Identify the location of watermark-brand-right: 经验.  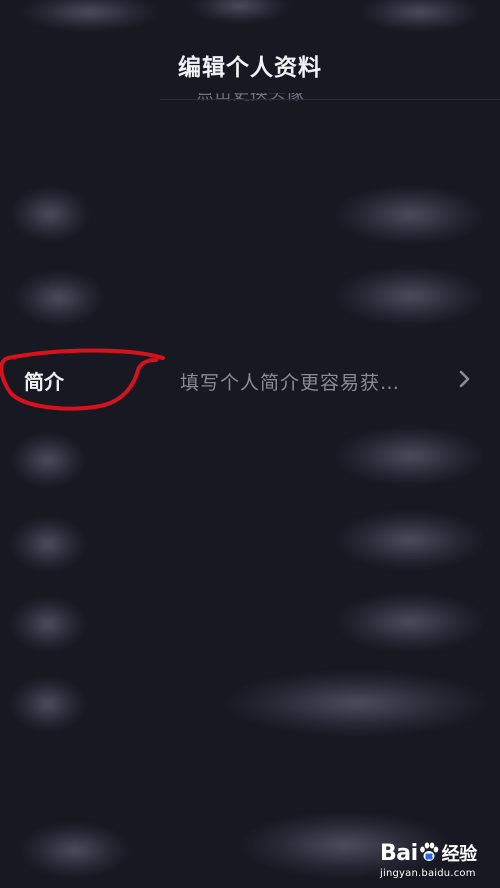
(459, 854).